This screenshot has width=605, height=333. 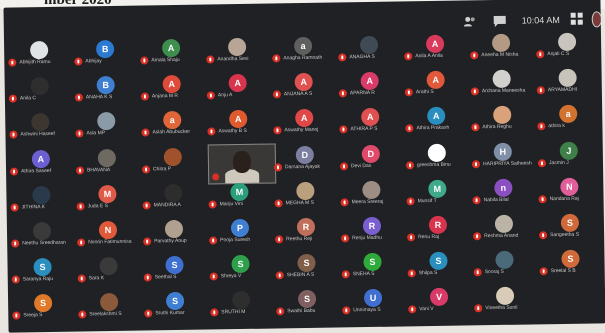 I want to click on participant-tile: Archana Maneesha, so click(x=503, y=86).